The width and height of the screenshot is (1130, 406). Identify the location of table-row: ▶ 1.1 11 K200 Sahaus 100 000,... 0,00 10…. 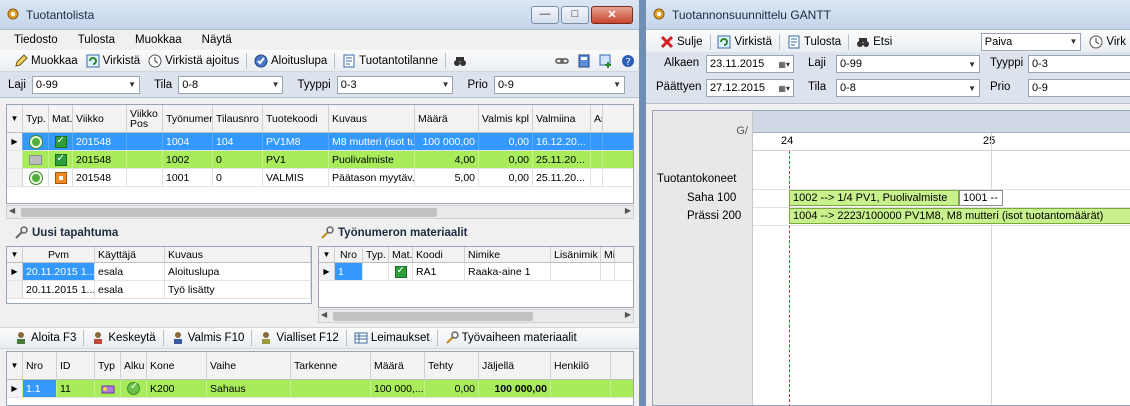
(320, 389).